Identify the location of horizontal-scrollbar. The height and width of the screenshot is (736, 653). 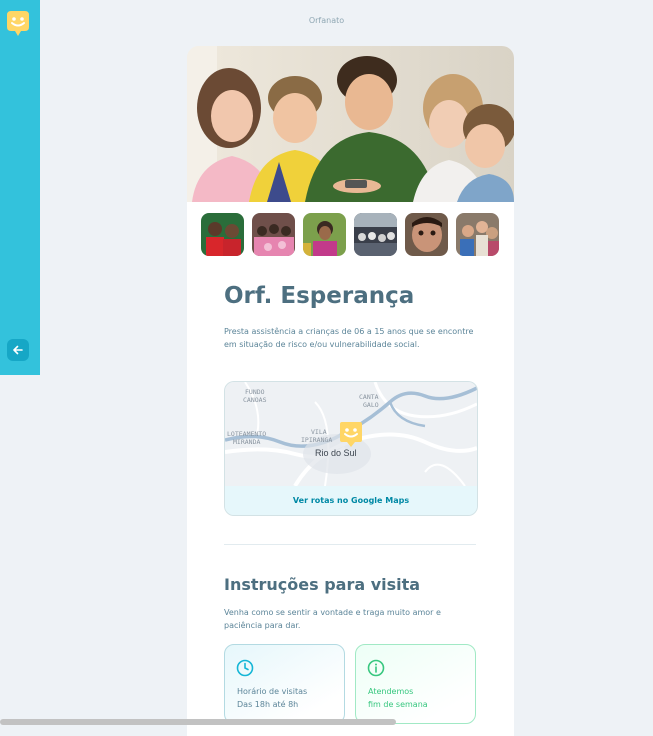
(198, 722).